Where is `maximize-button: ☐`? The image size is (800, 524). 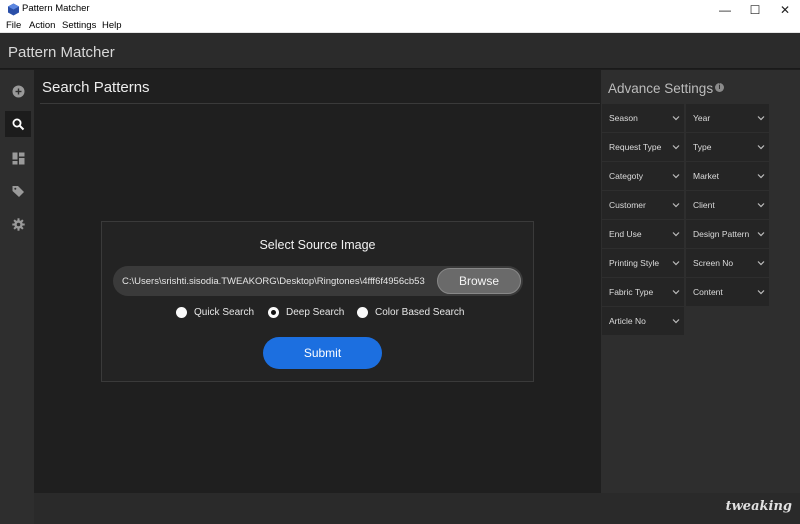
maximize-button: ☐ is located at coordinates (755, 9).